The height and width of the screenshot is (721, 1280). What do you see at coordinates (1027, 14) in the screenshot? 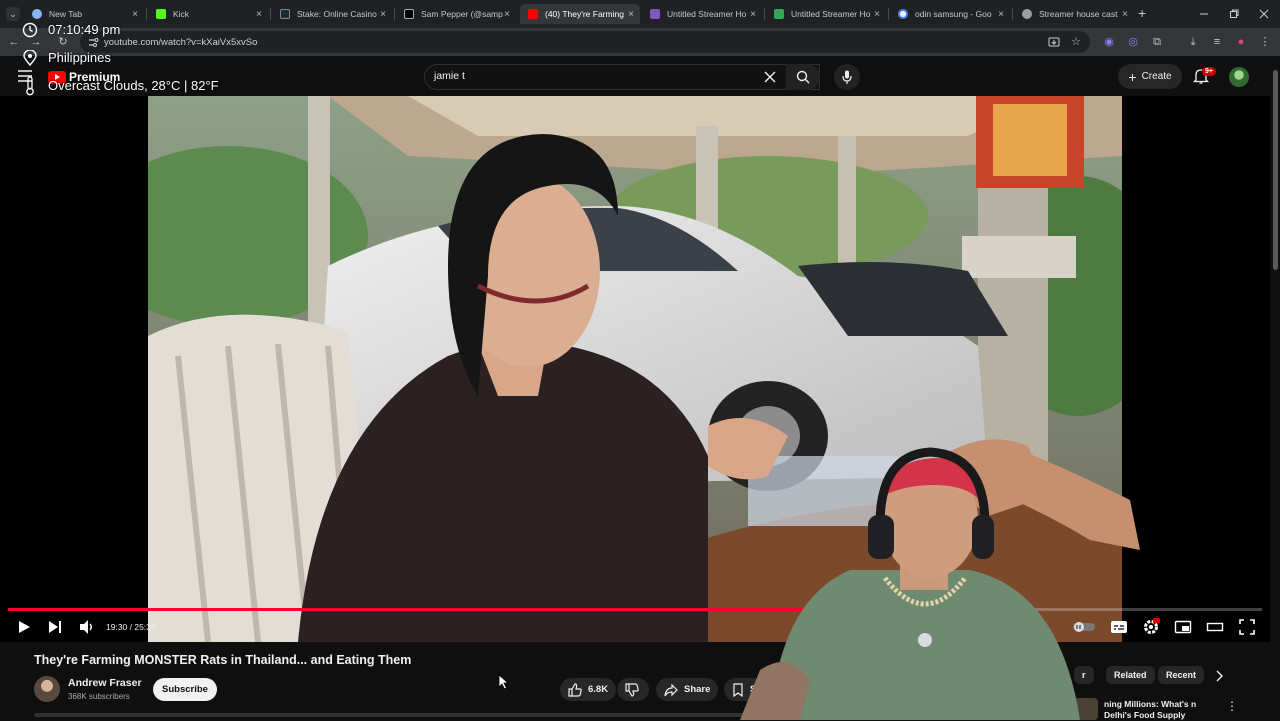
I see `globe-icon` at bounding box center [1027, 14].